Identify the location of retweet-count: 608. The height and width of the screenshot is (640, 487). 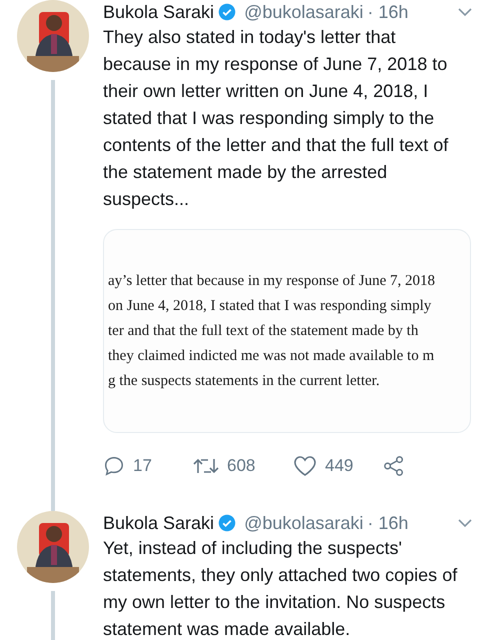
(241, 466).